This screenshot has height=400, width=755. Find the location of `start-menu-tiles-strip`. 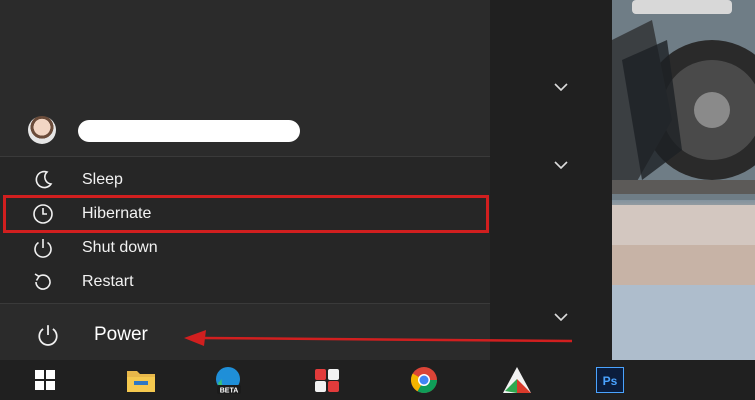

start-menu-tiles-strip is located at coordinates (551, 180).